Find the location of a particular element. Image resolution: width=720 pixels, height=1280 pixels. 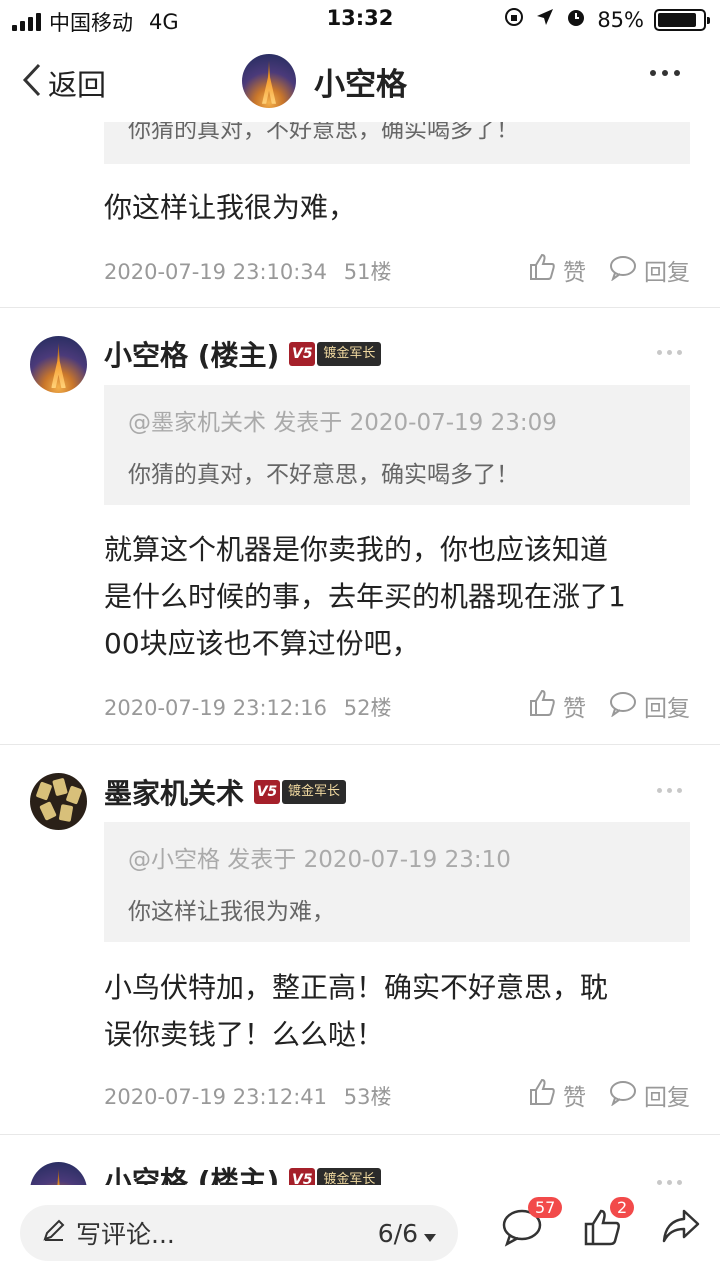

comments-button: 57 is located at coordinates (531, 1224).